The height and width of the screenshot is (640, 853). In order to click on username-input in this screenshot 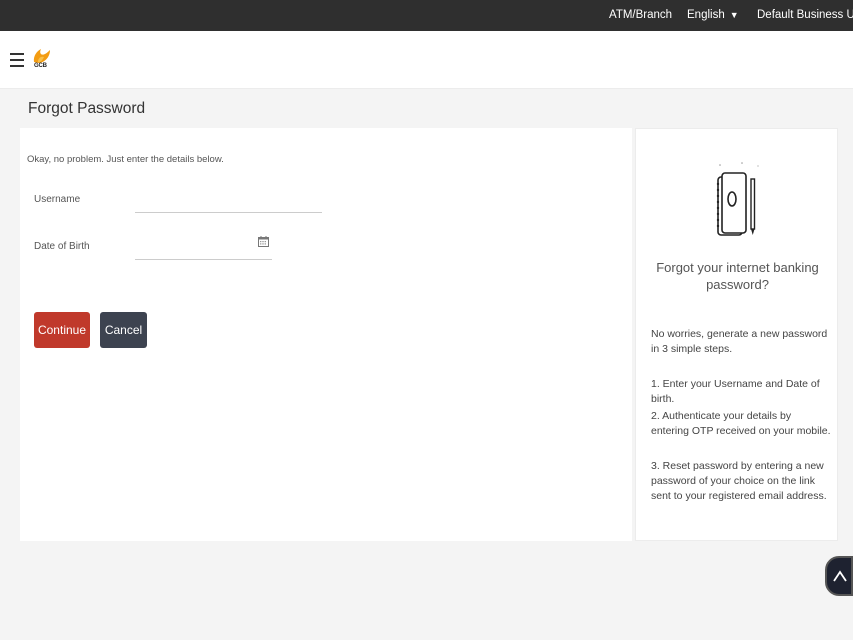, I will do `click(228, 203)`.